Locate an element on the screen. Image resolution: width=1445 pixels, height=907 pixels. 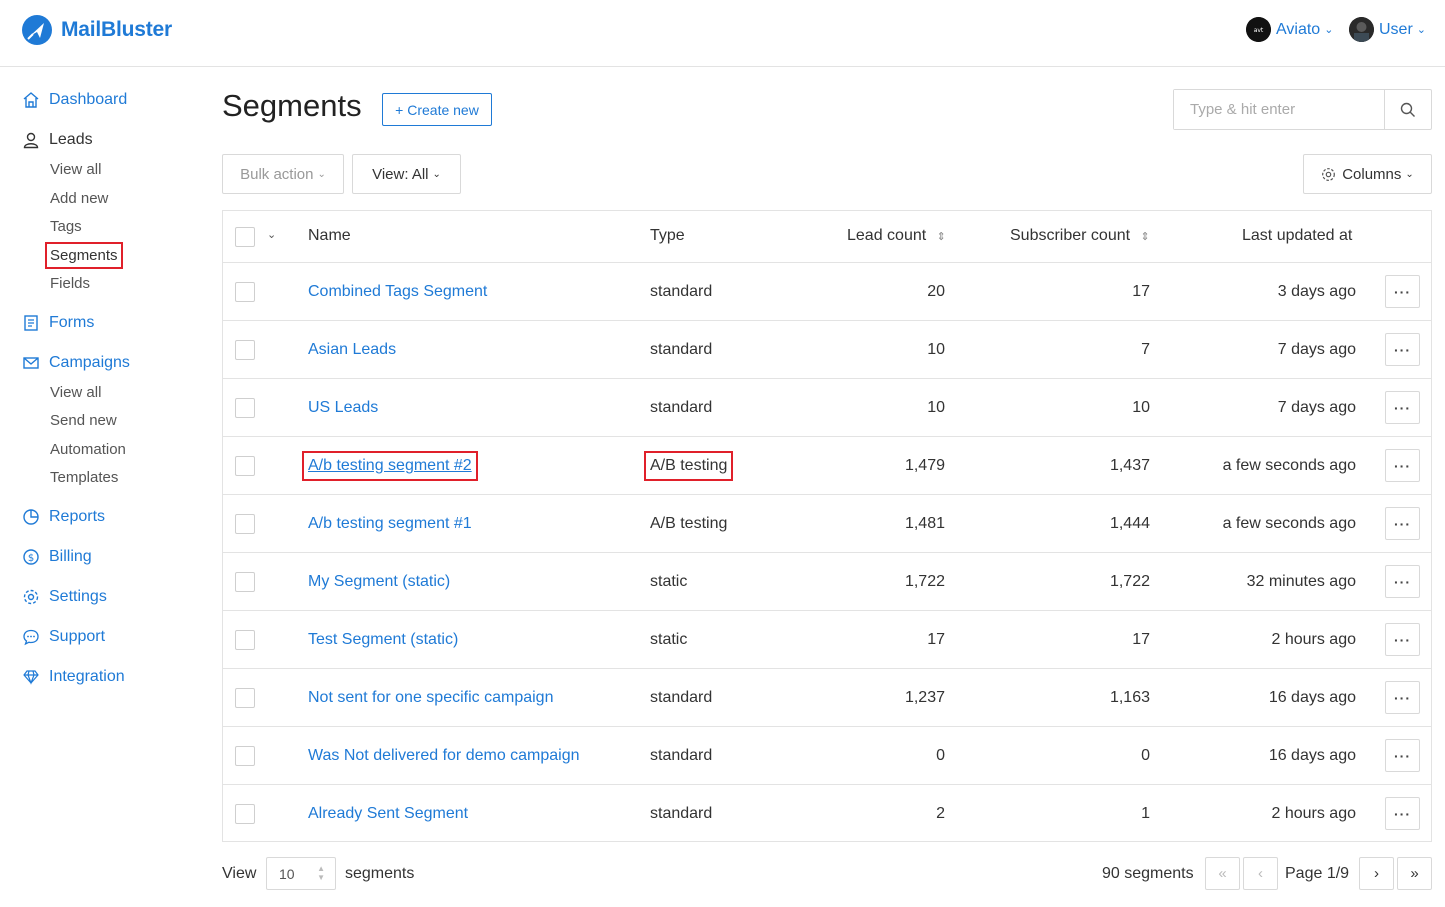
sidebar-item-leads: Leads is located at coordinates (57, 140).